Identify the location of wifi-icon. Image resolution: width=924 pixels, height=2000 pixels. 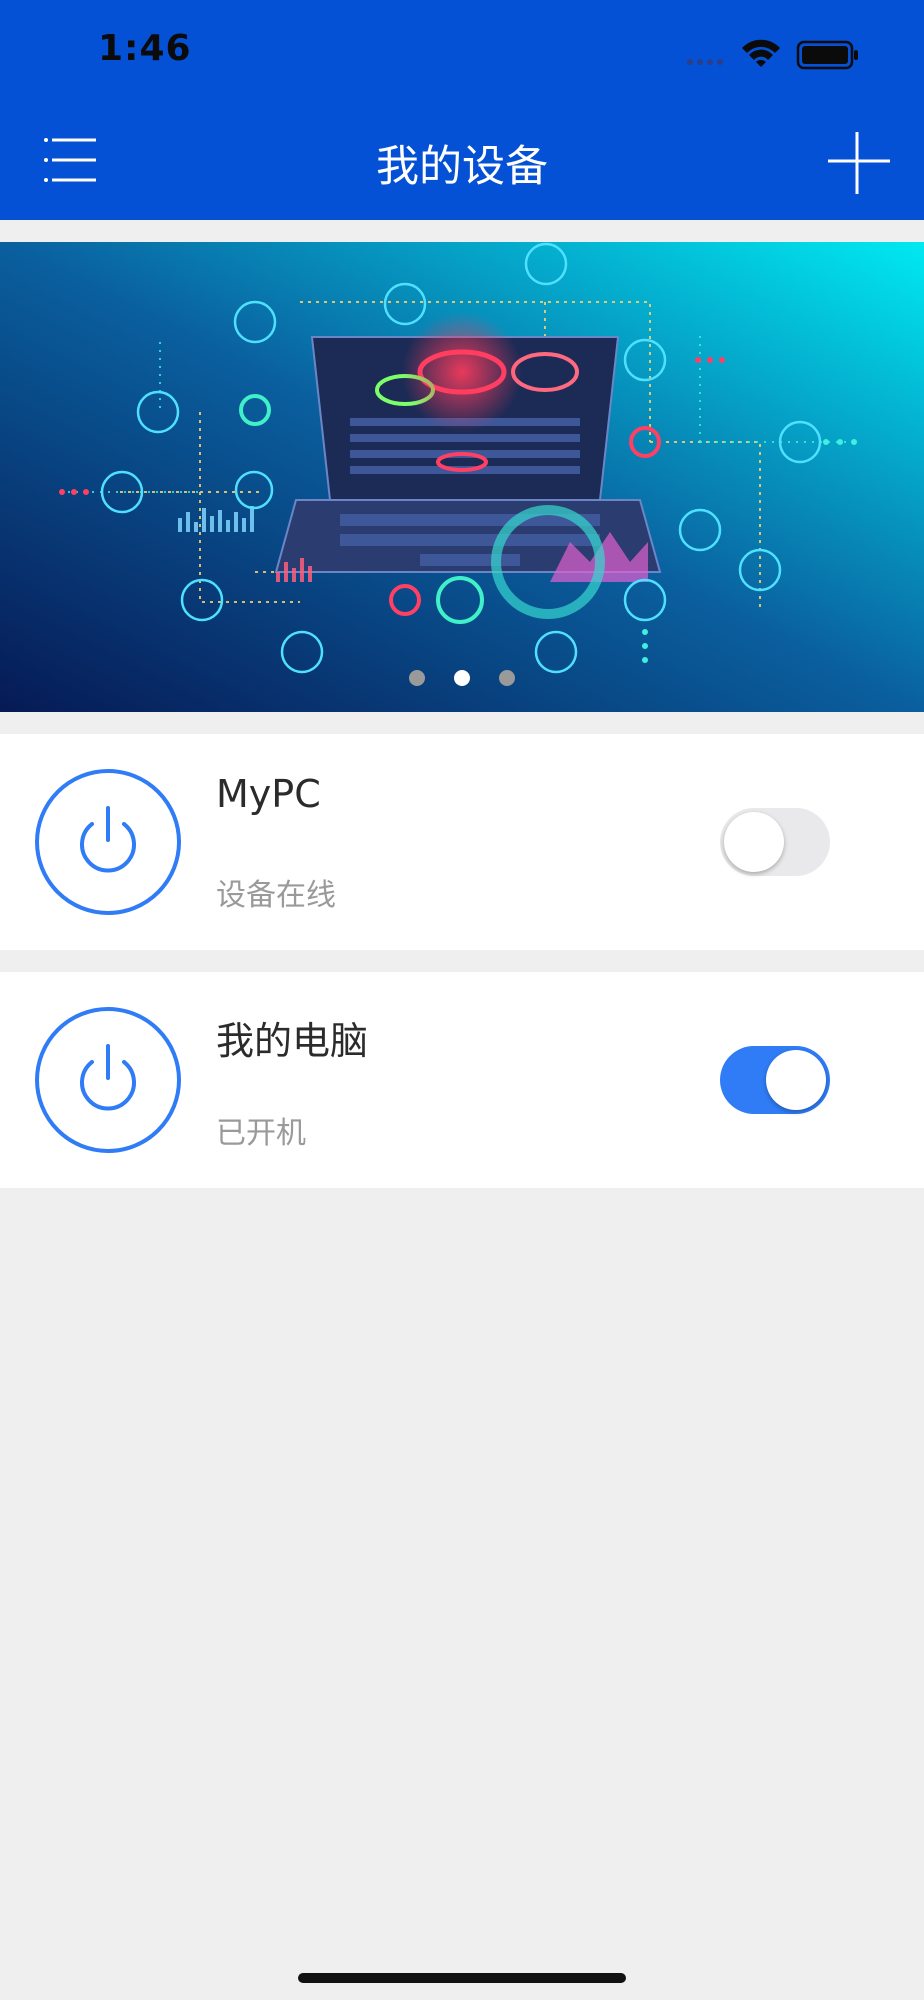
(761, 53).